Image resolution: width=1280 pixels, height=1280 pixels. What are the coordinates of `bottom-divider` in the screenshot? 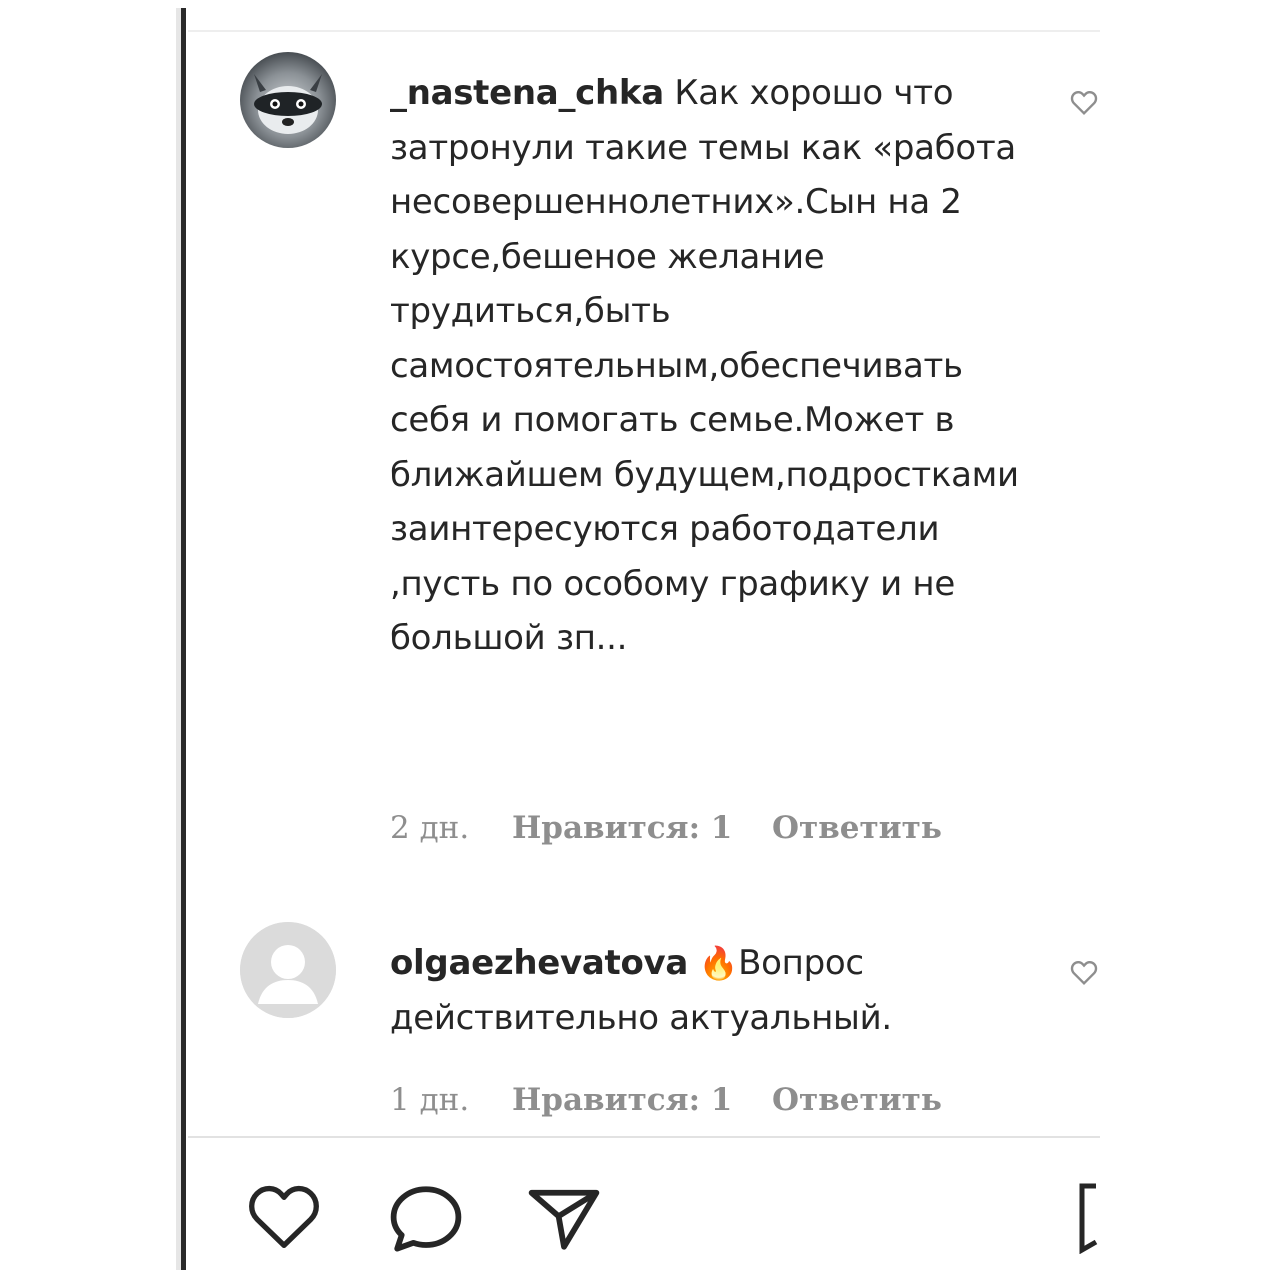 It's located at (644, 1137).